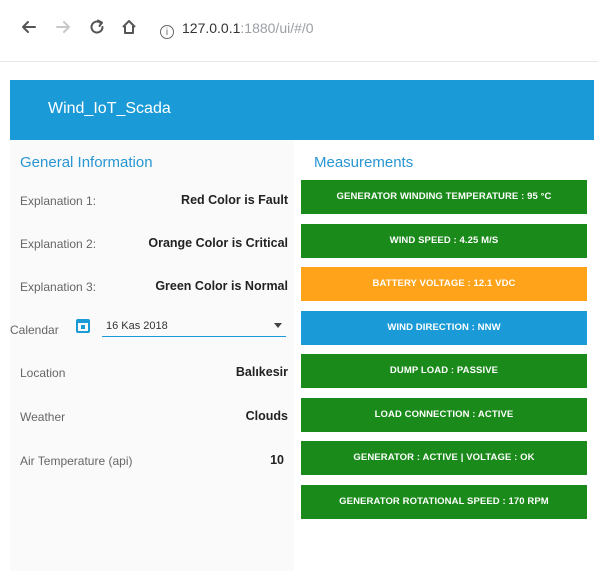 This screenshot has width=598, height=571. I want to click on info-icon: i, so click(167, 32).